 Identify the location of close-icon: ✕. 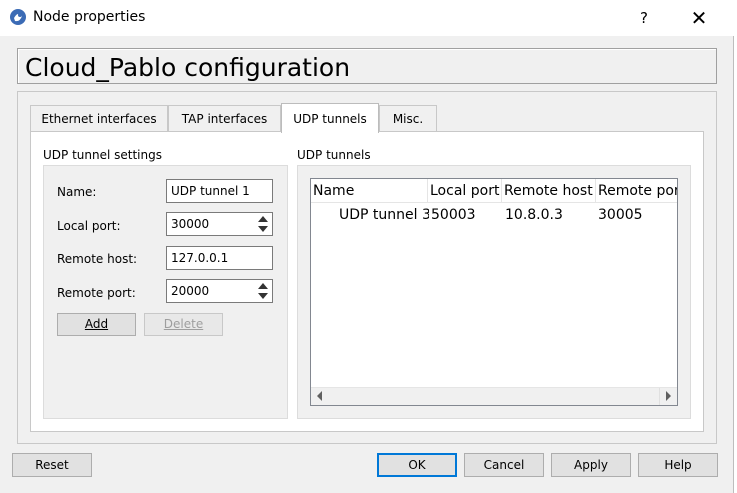
(699, 18).